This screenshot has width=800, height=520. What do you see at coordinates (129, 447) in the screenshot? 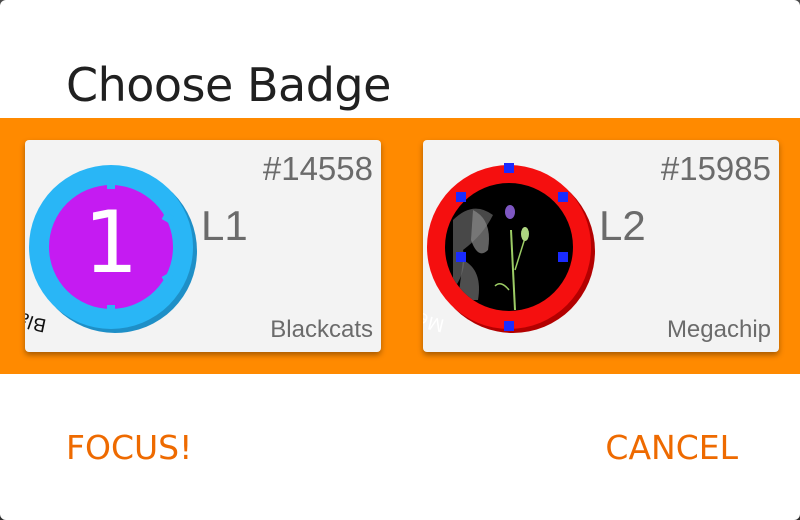
I see `focus-button: FOCUS!` at bounding box center [129, 447].